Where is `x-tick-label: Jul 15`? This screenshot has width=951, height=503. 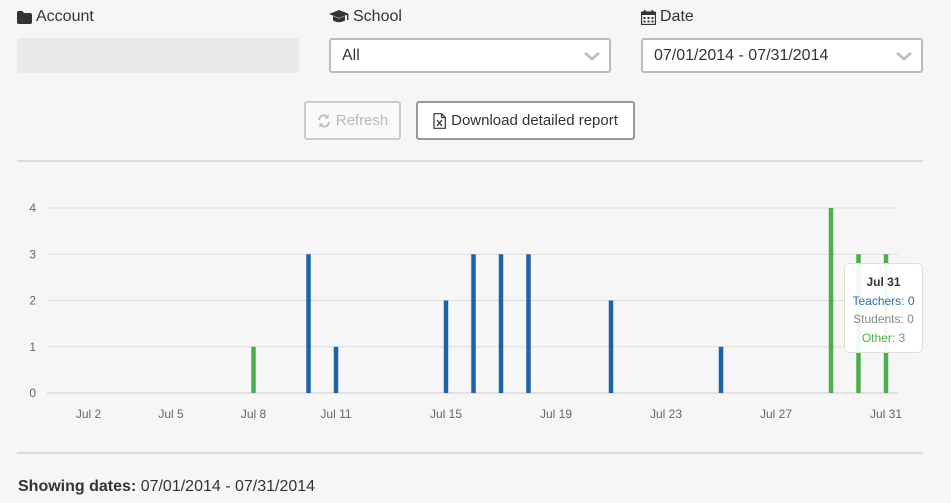
x-tick-label: Jul 15 is located at coordinates (446, 414).